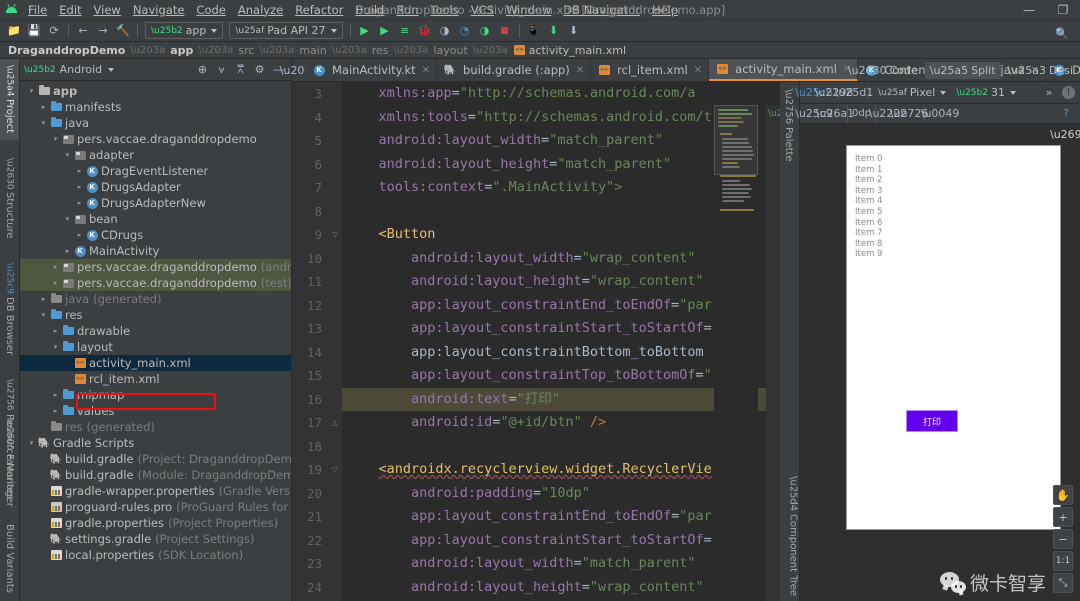 Image resolution: width=1080 pixels, height=601 pixels. Describe the element at coordinates (155, 347) in the screenshot. I see `tree-node-layout: ▾ layout` at that location.